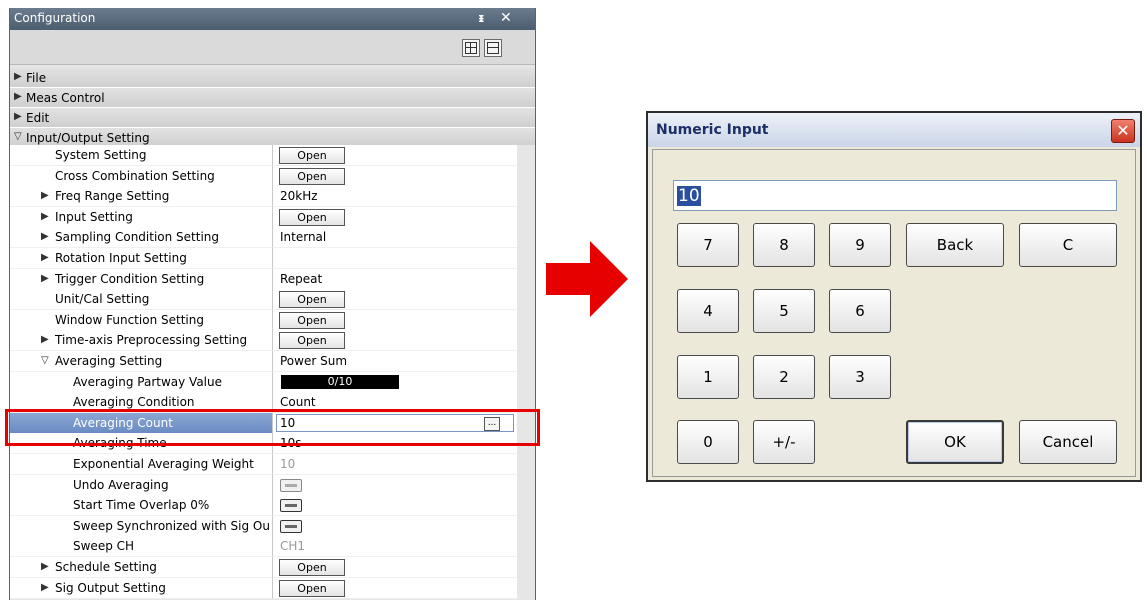  What do you see at coordinates (481, 18) in the screenshot?
I see `pin-icon: ᵻ` at bounding box center [481, 18].